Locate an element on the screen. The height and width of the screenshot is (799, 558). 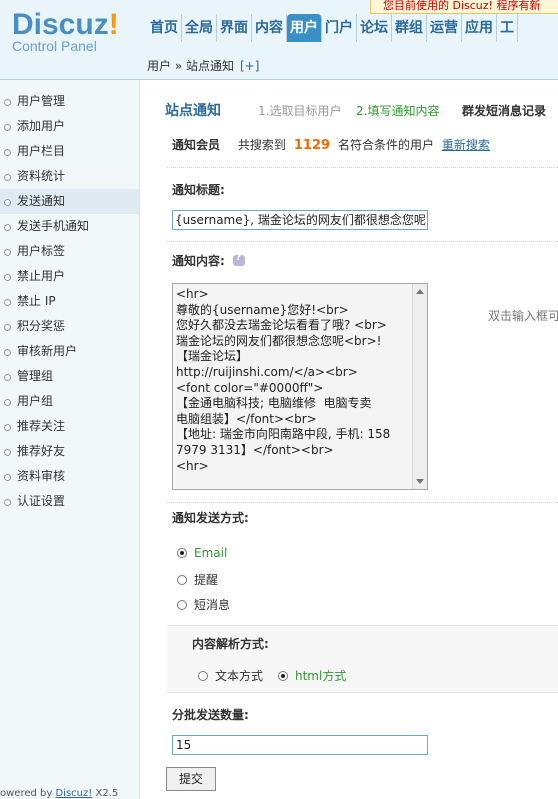
nav-tab-global: 全局 is located at coordinates (199, 28).